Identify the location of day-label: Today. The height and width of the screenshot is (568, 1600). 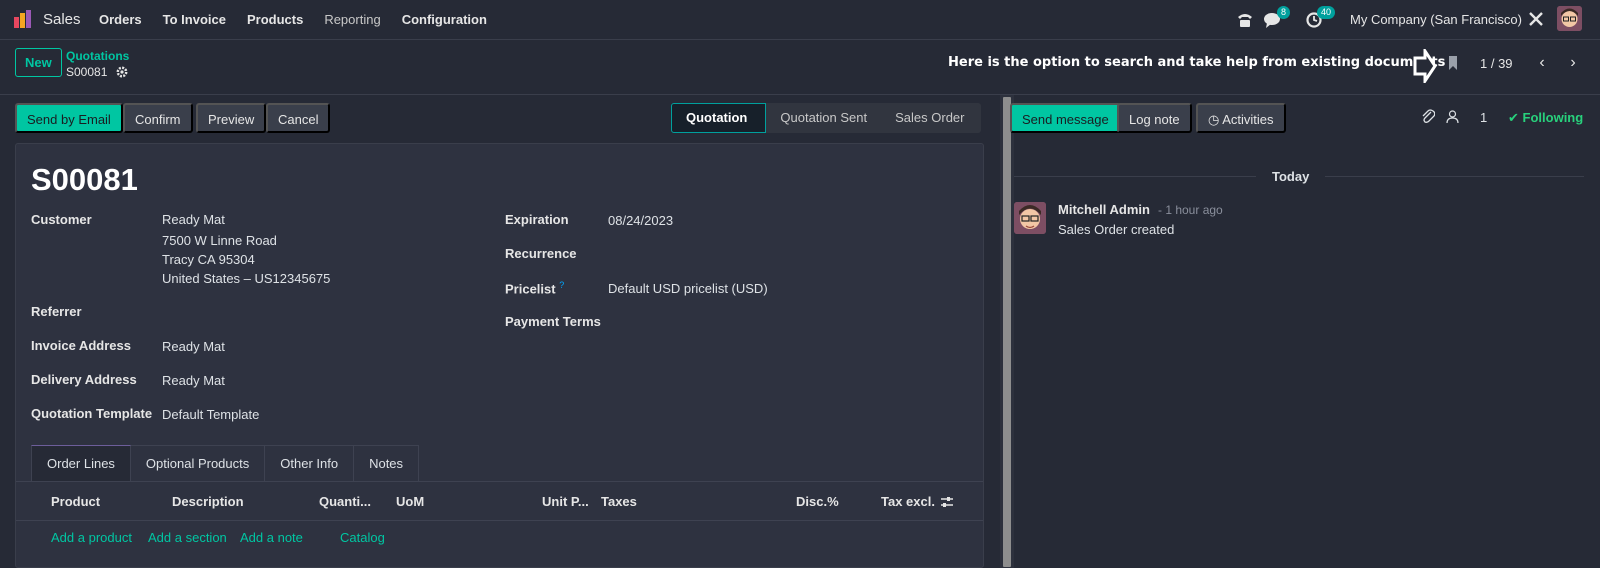
(1291, 176).